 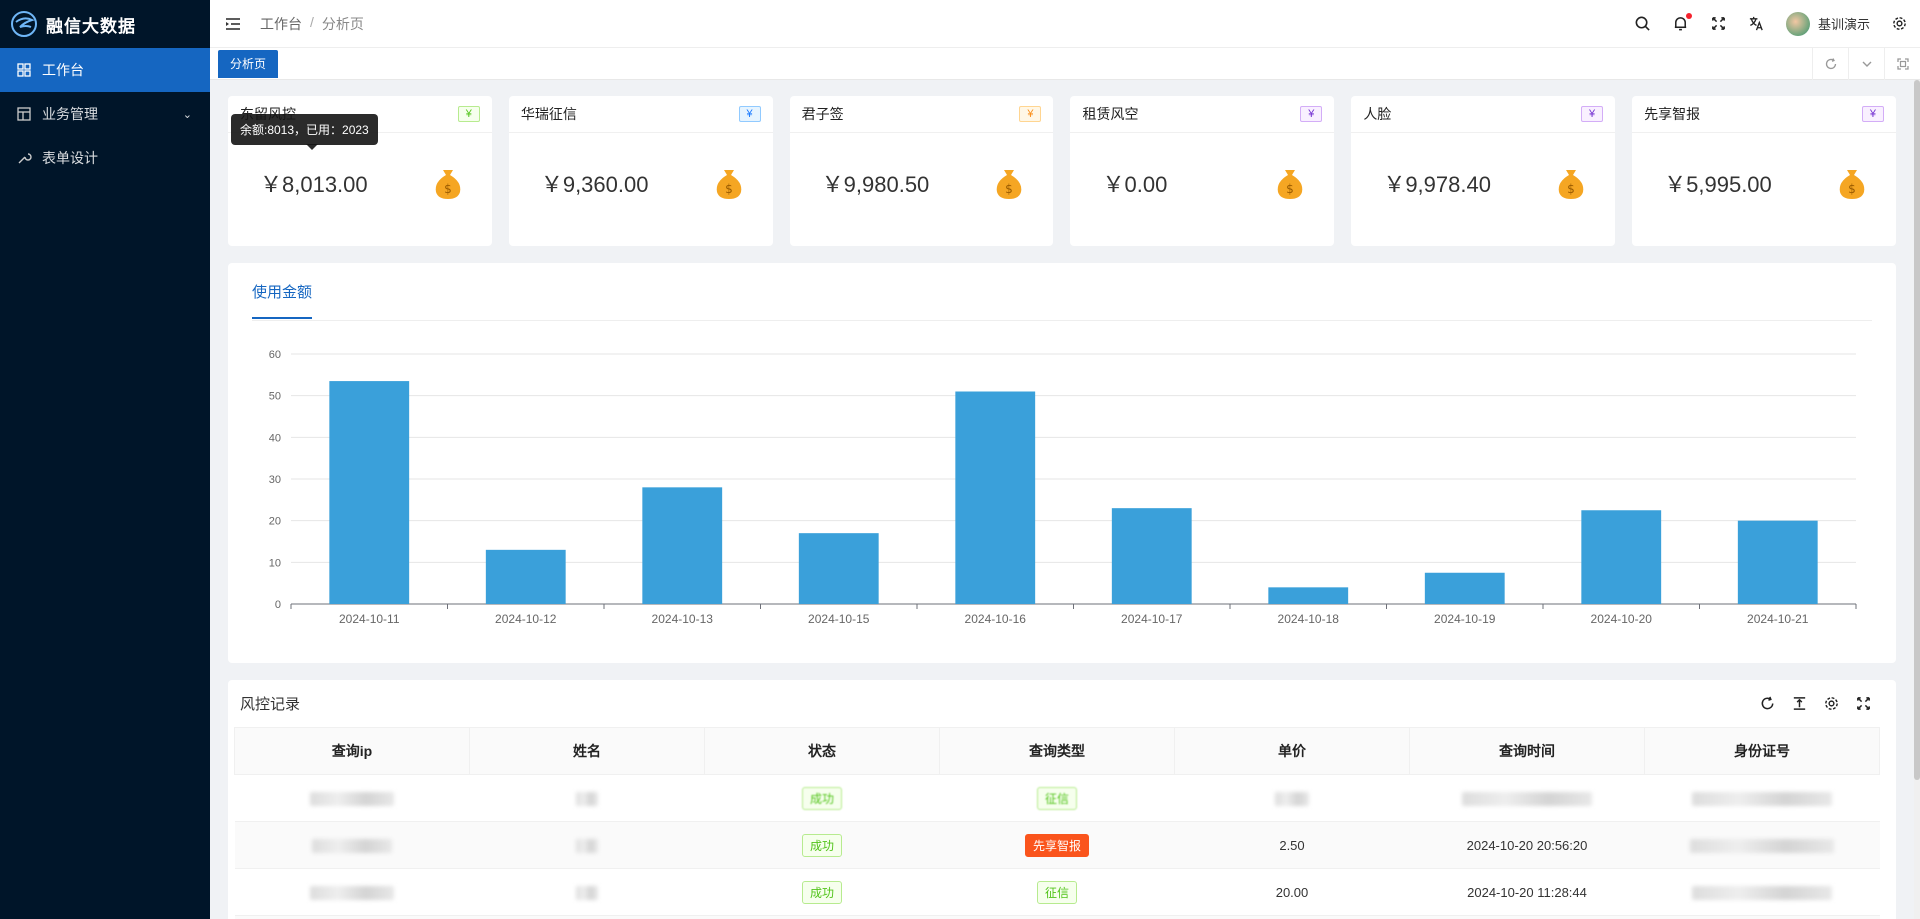 What do you see at coordinates (1465, 619) in the screenshot?
I see `x-tick-label: 2024-10-19` at bounding box center [1465, 619].